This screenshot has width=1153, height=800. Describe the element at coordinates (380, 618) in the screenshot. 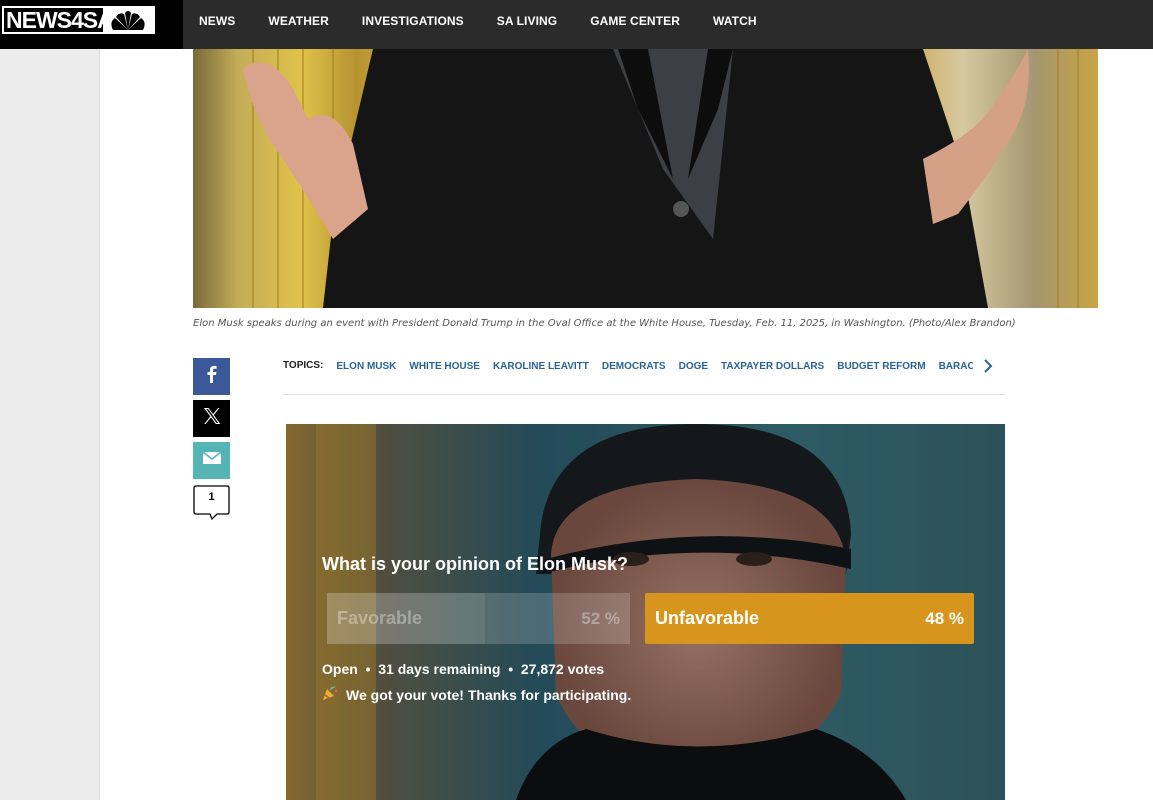

I see `poll-option-label: Favorable` at that location.